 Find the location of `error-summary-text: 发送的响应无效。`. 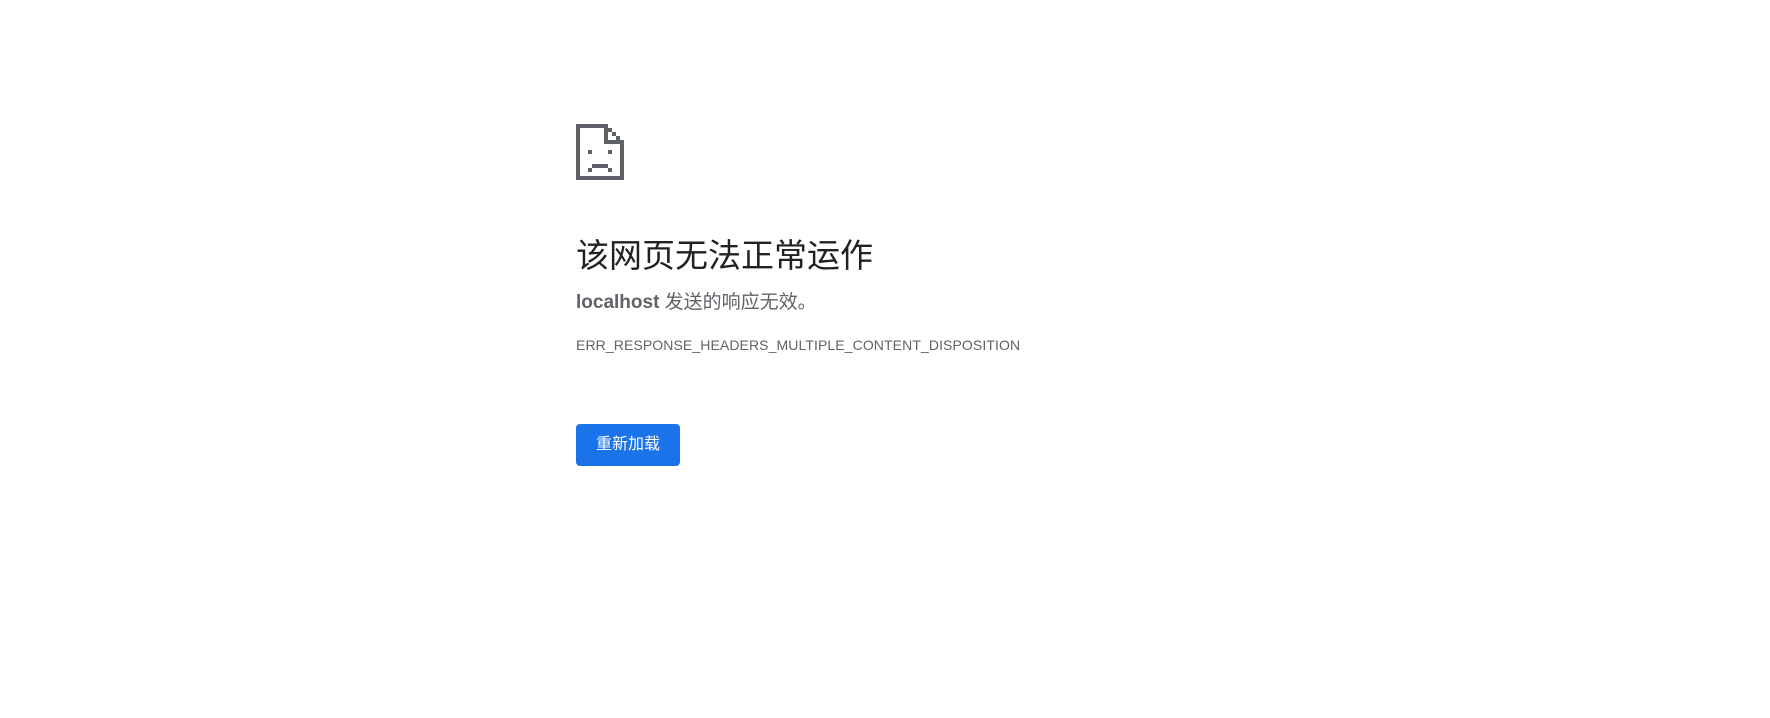

error-summary-text: 发送的响应无效。 is located at coordinates (738, 302).